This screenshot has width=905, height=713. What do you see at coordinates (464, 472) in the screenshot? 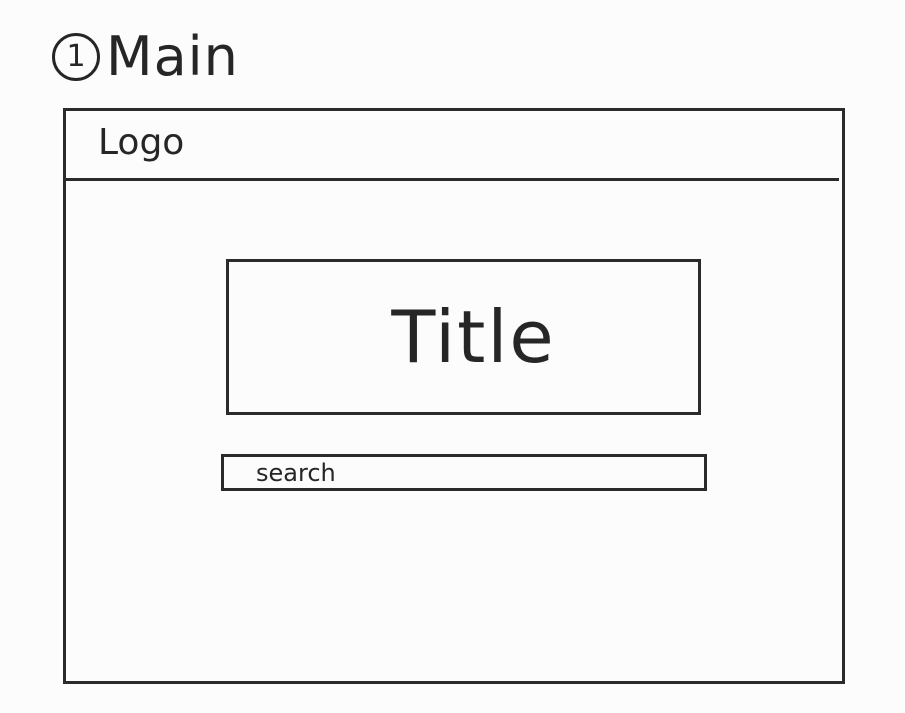
I see `search-input` at bounding box center [464, 472].